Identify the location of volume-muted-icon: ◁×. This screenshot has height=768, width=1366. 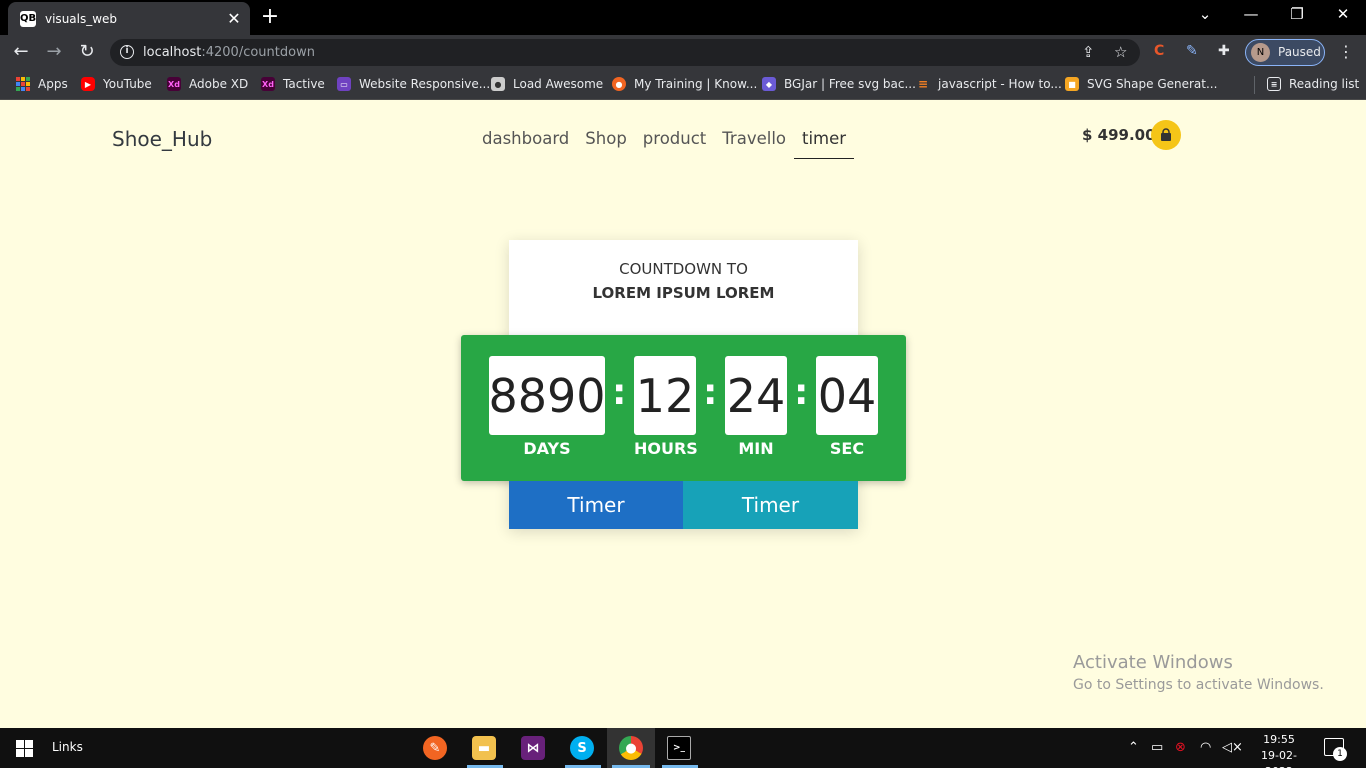
(1232, 747).